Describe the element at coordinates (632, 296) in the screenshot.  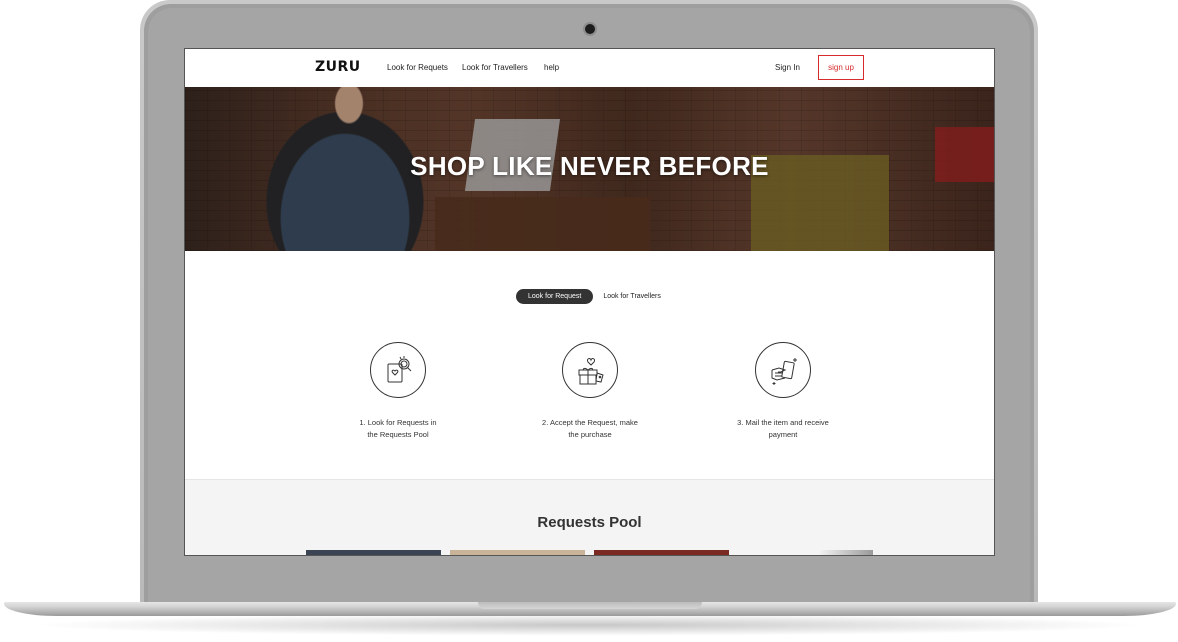
I see `tab-look-for-travellers: Look for Travellers` at that location.